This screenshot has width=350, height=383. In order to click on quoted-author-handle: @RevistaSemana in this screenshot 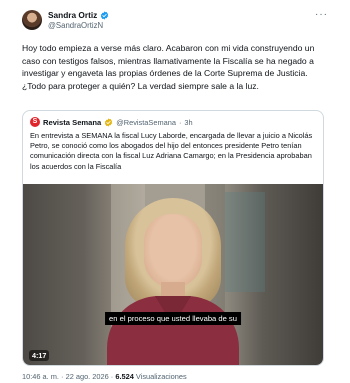, I will do `click(146, 122)`.